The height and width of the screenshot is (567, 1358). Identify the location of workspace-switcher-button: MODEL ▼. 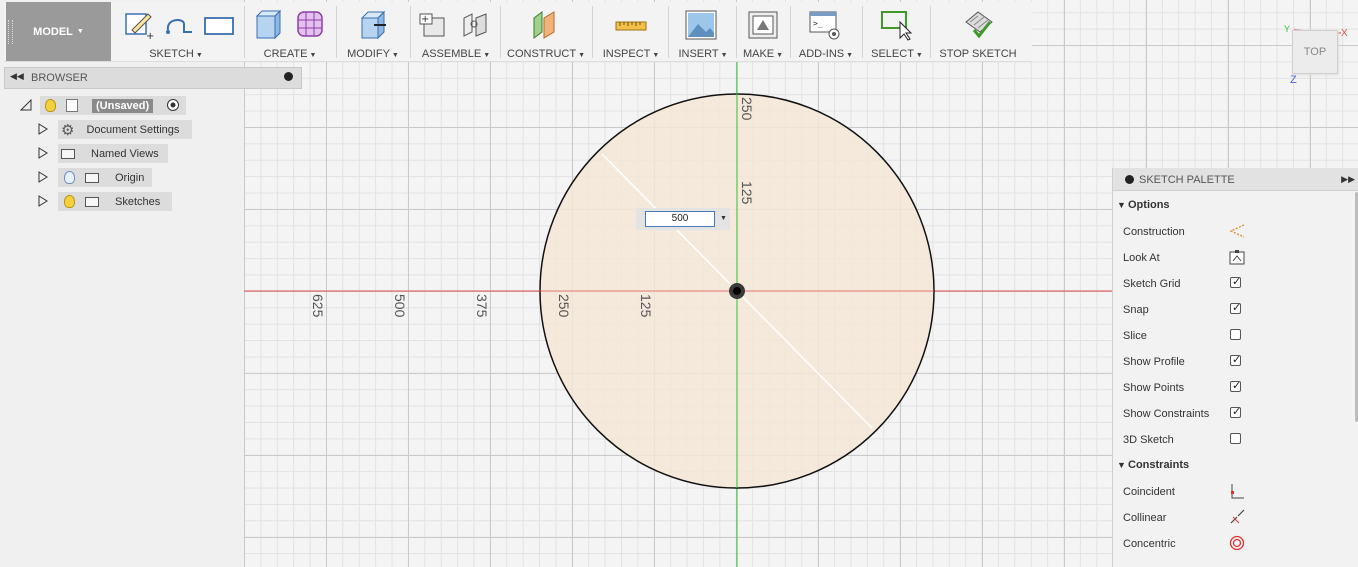
(58, 31).